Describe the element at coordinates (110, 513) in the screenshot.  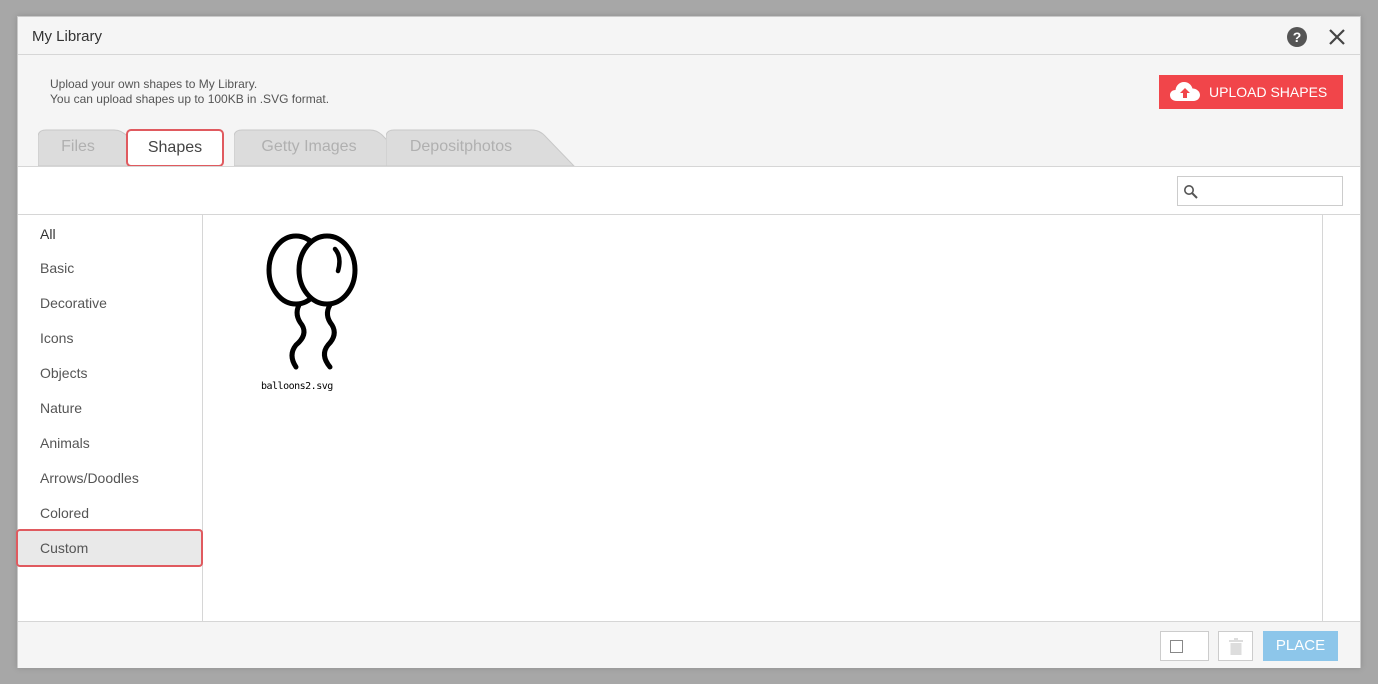
I see `category-colored: Colored` at that location.